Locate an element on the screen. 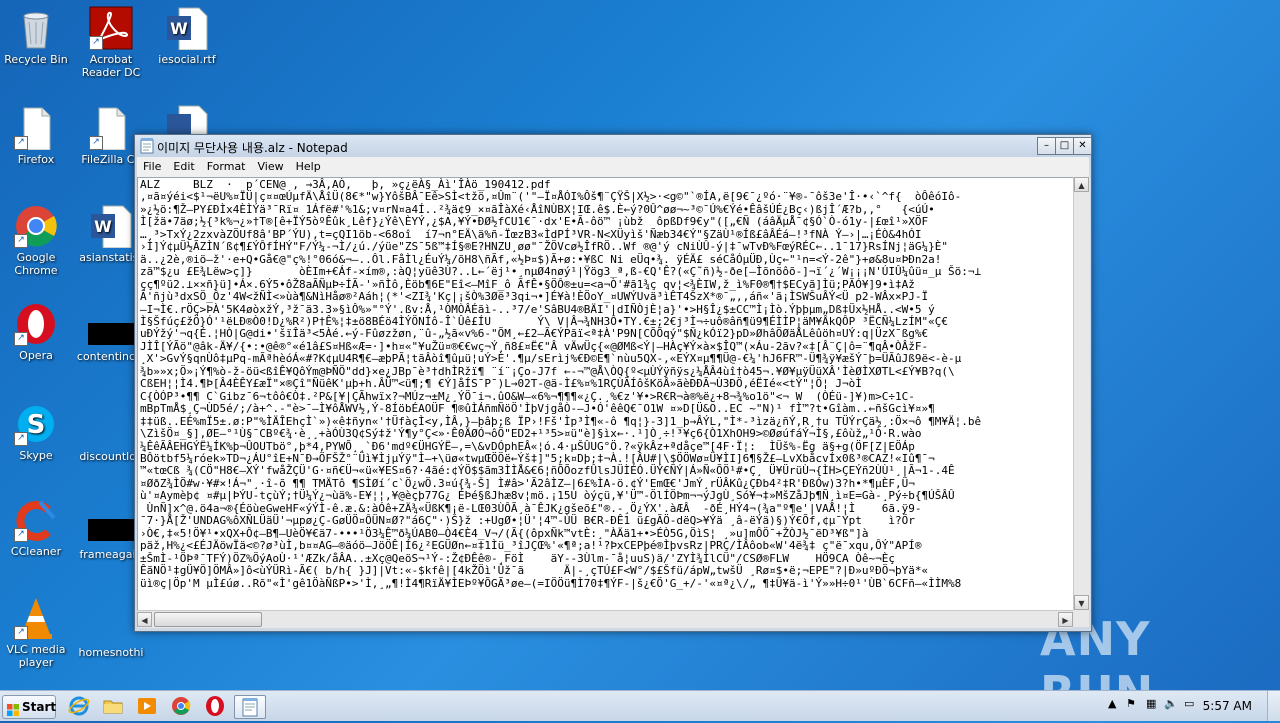 The image size is (1280, 723). desktop-icon-acrobat-reader: ↗ Acrobat Reader DC is located at coordinates (111, 42).